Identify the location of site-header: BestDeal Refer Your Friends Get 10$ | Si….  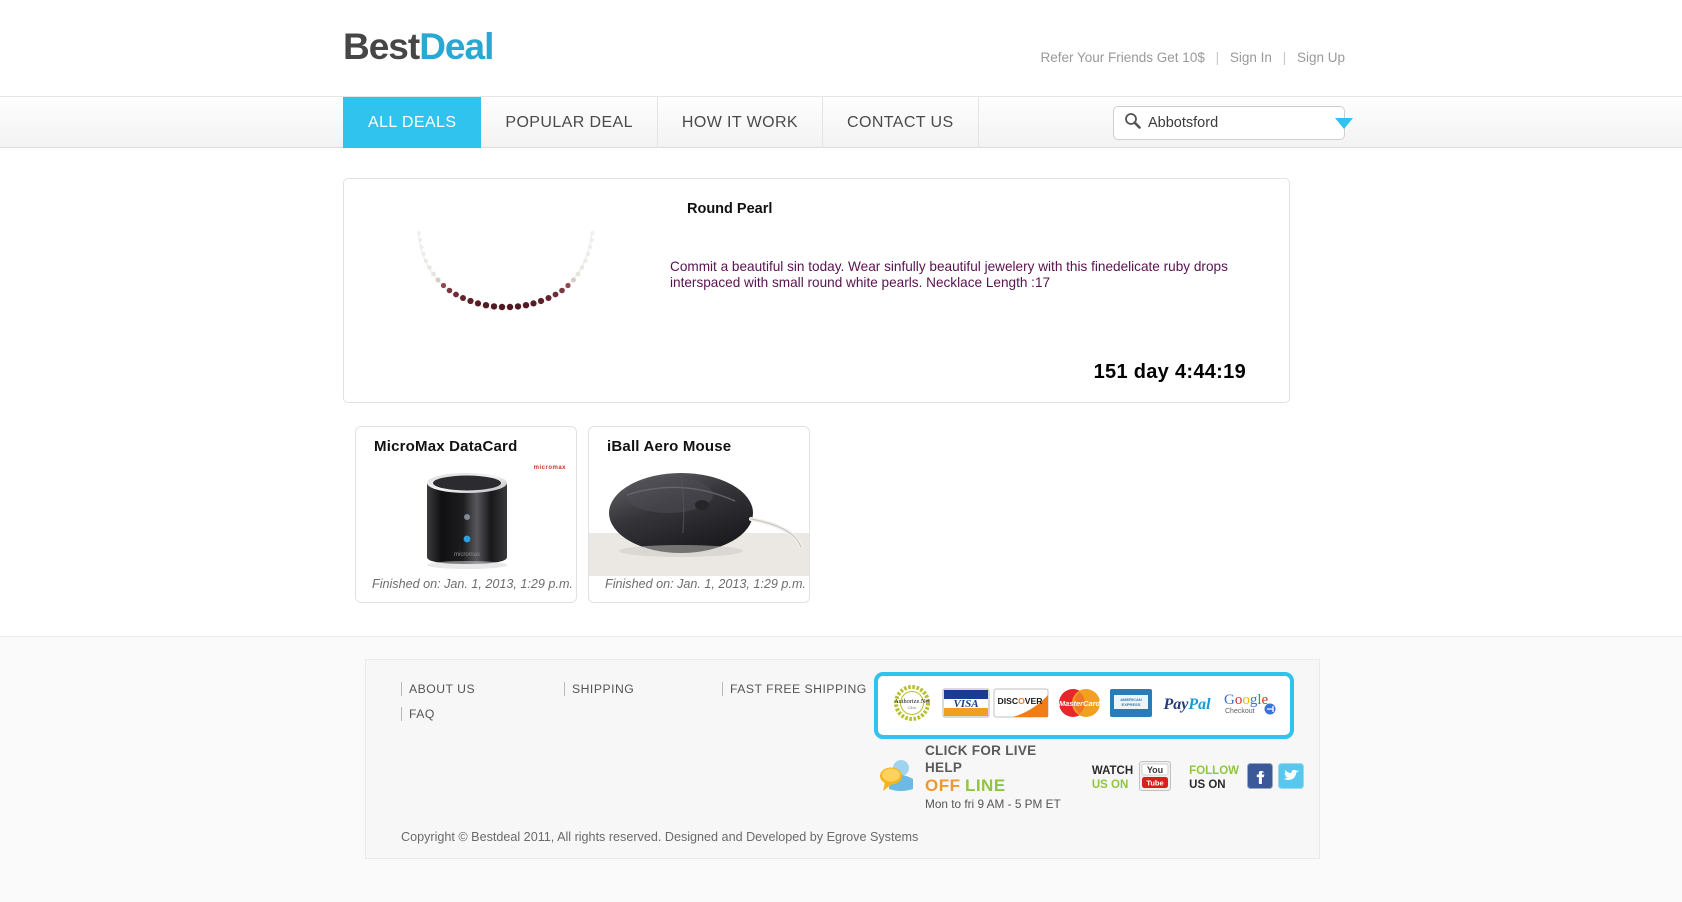
(841, 48).